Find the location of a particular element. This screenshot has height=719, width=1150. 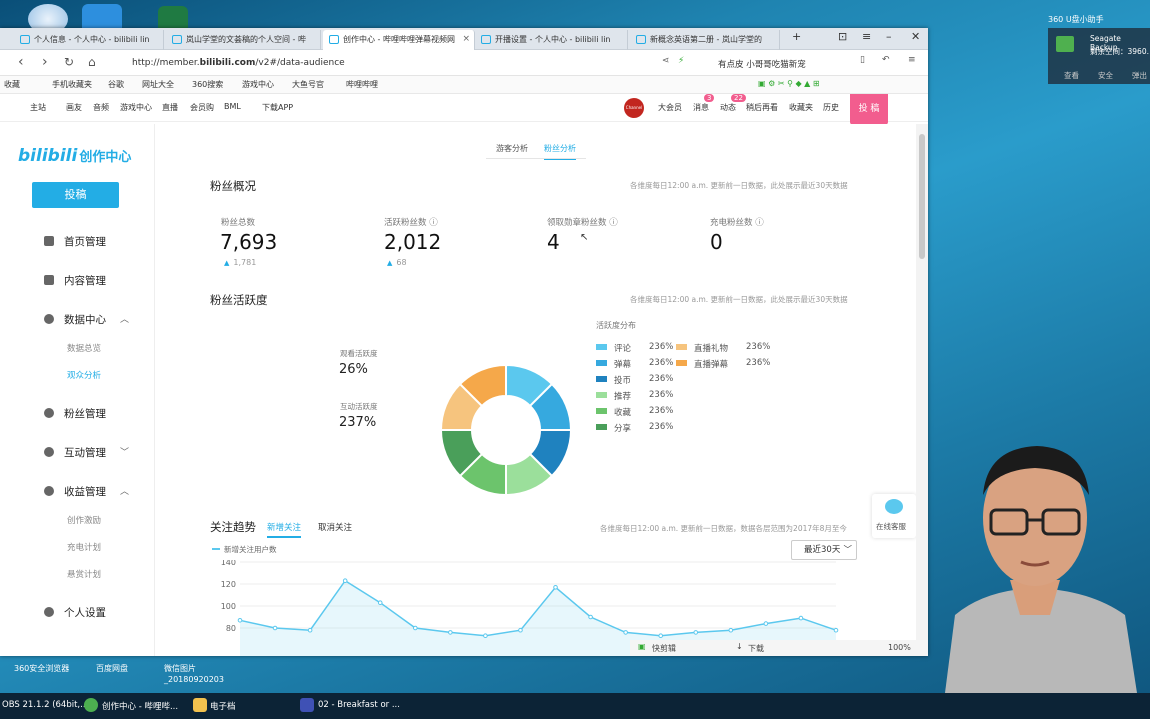

trend-tab-unfollow: 取消关注 is located at coordinates (335, 527).